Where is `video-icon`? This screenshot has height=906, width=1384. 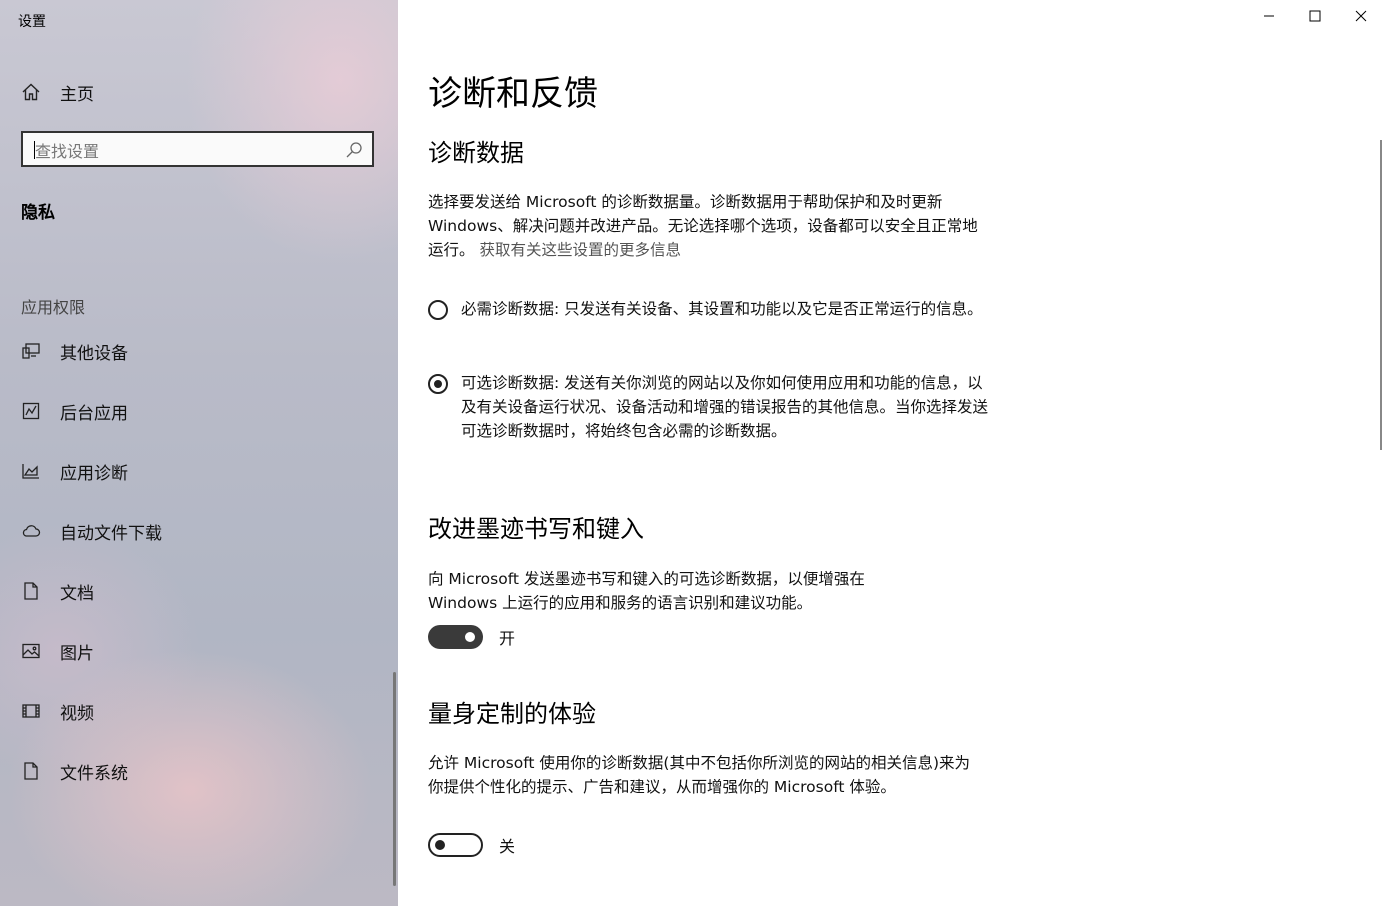 video-icon is located at coordinates (31, 711).